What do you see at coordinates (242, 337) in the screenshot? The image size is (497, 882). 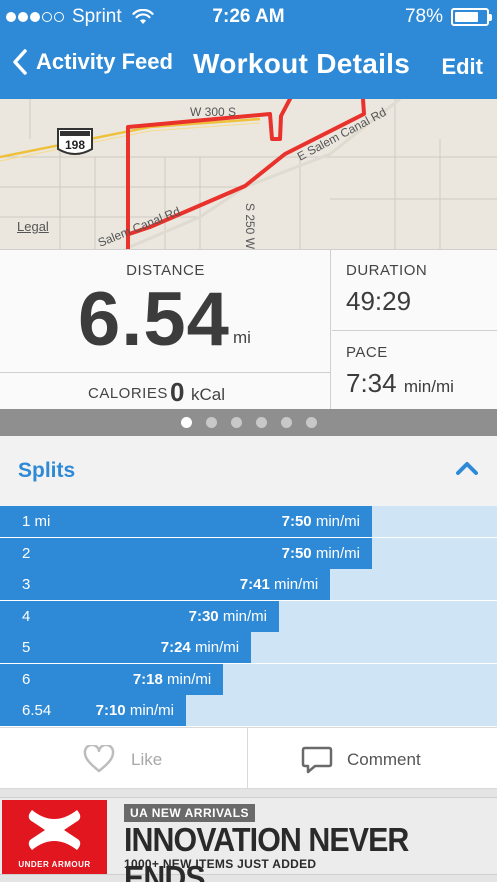 I see `distance-unit: mi` at bounding box center [242, 337].